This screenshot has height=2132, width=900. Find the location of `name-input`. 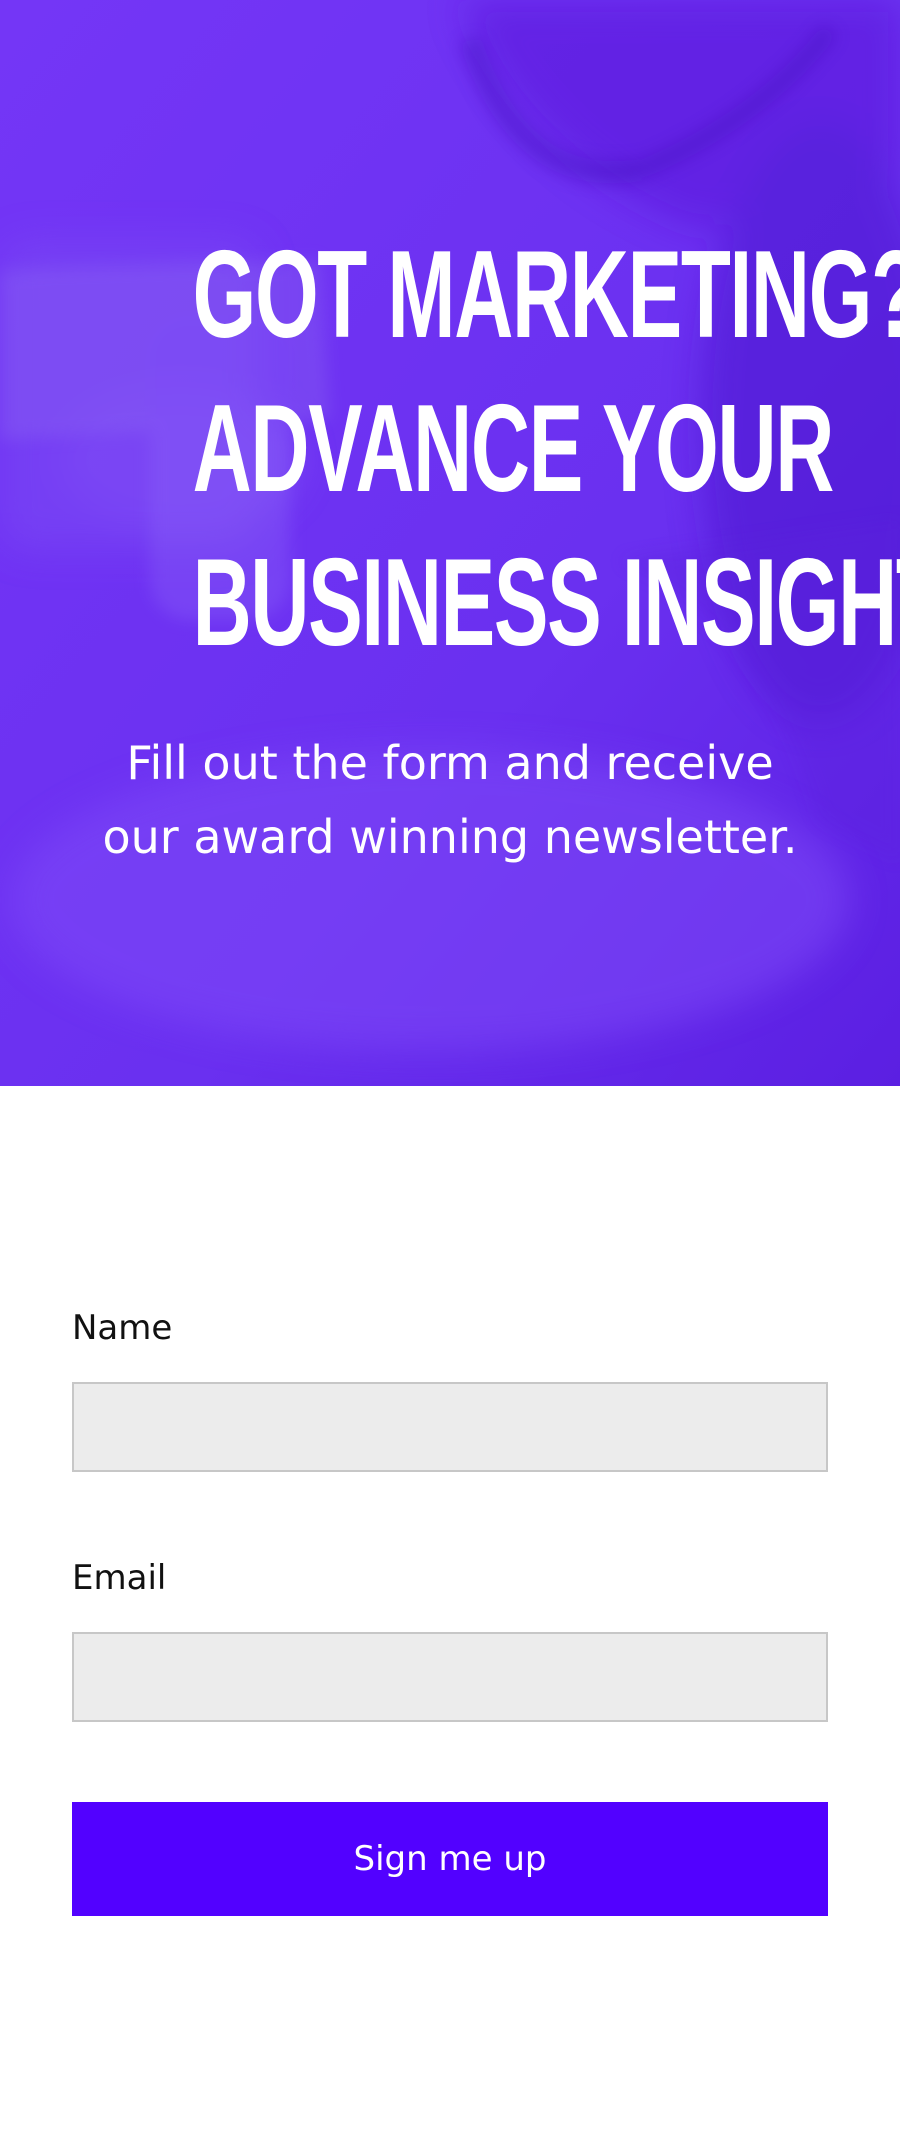

name-input is located at coordinates (450, 1427).